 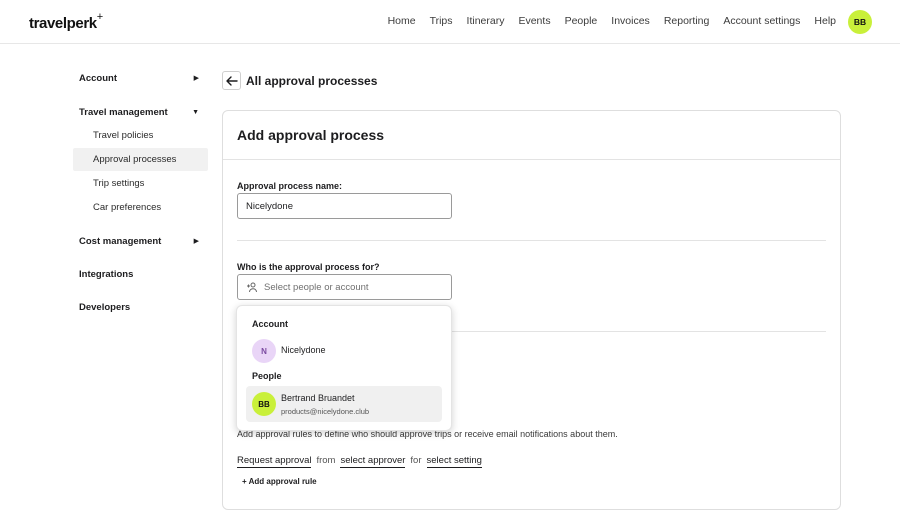 What do you see at coordinates (274, 461) in the screenshot?
I see `request-approval-select: Request approval` at bounding box center [274, 461].